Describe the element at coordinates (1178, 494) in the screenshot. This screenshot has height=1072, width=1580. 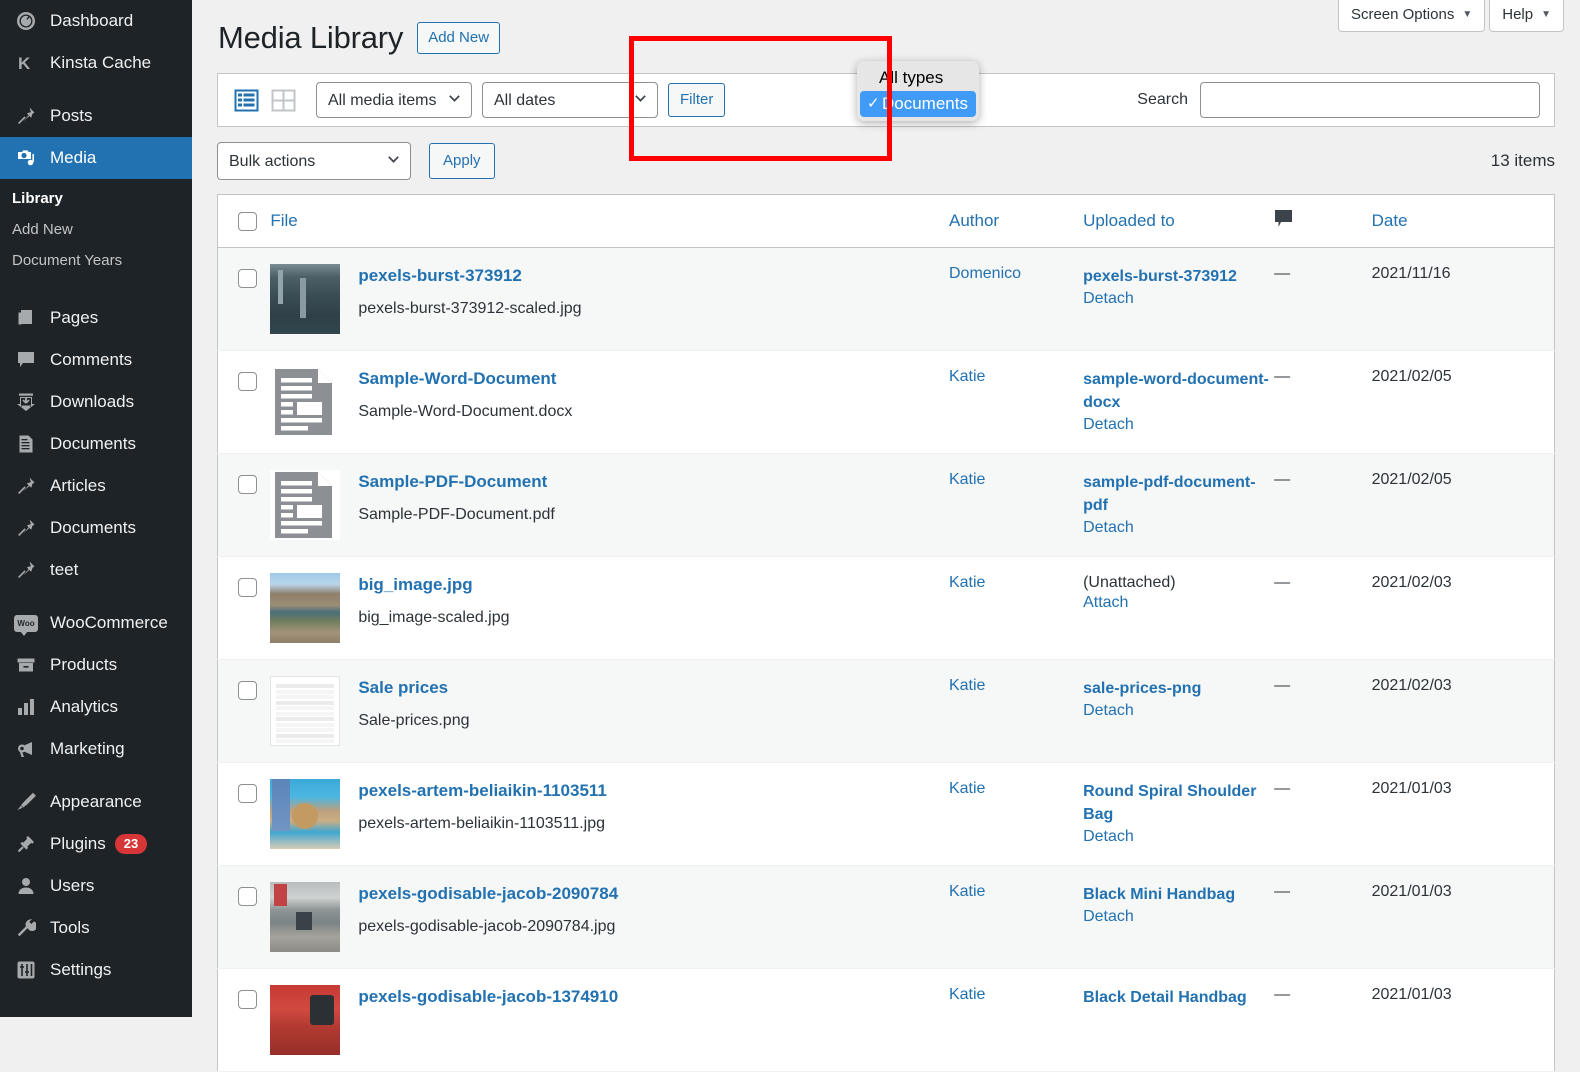
I see `uploaded-to-link: sample-pdf-document-pdf` at that location.